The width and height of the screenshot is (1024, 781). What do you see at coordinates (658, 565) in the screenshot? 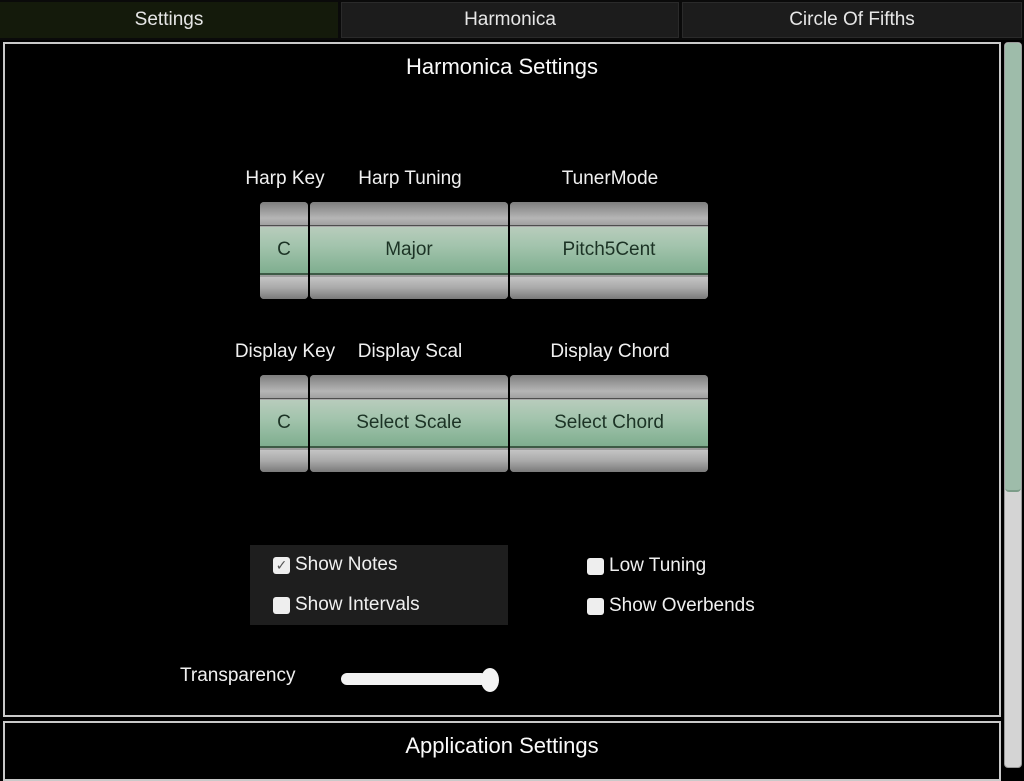
I see `low-tuning-label: Low Tuning` at bounding box center [658, 565].